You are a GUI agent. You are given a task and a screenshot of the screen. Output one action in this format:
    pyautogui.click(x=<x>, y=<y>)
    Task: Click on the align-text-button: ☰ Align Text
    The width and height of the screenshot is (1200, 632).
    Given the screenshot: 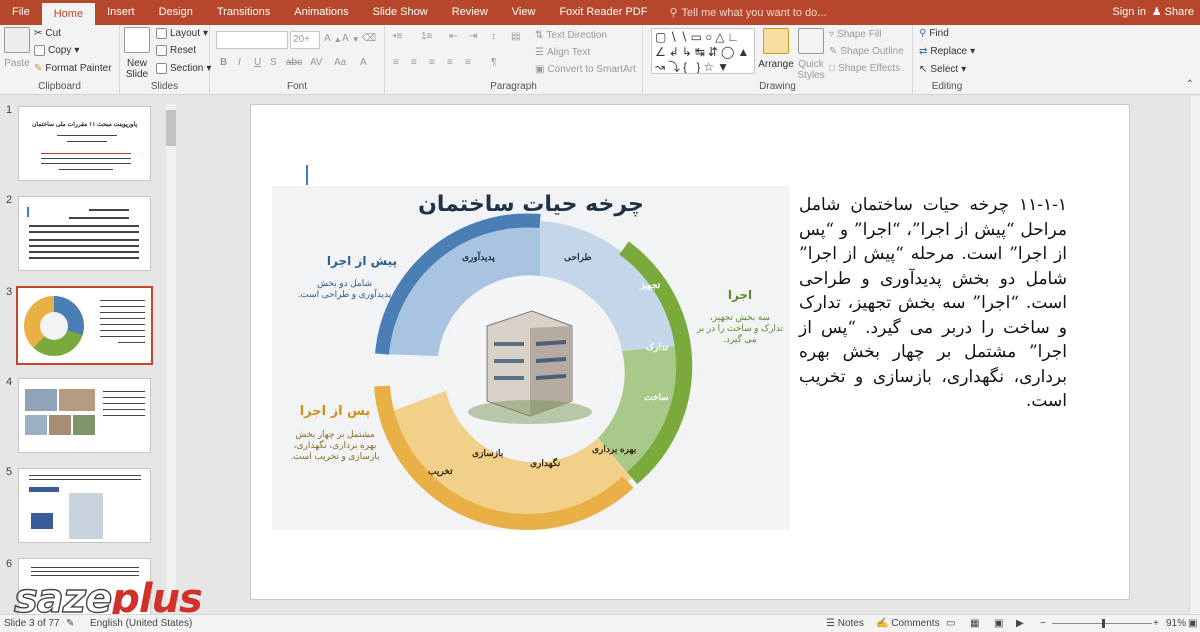 What is the action you would take?
    pyautogui.click(x=562, y=52)
    